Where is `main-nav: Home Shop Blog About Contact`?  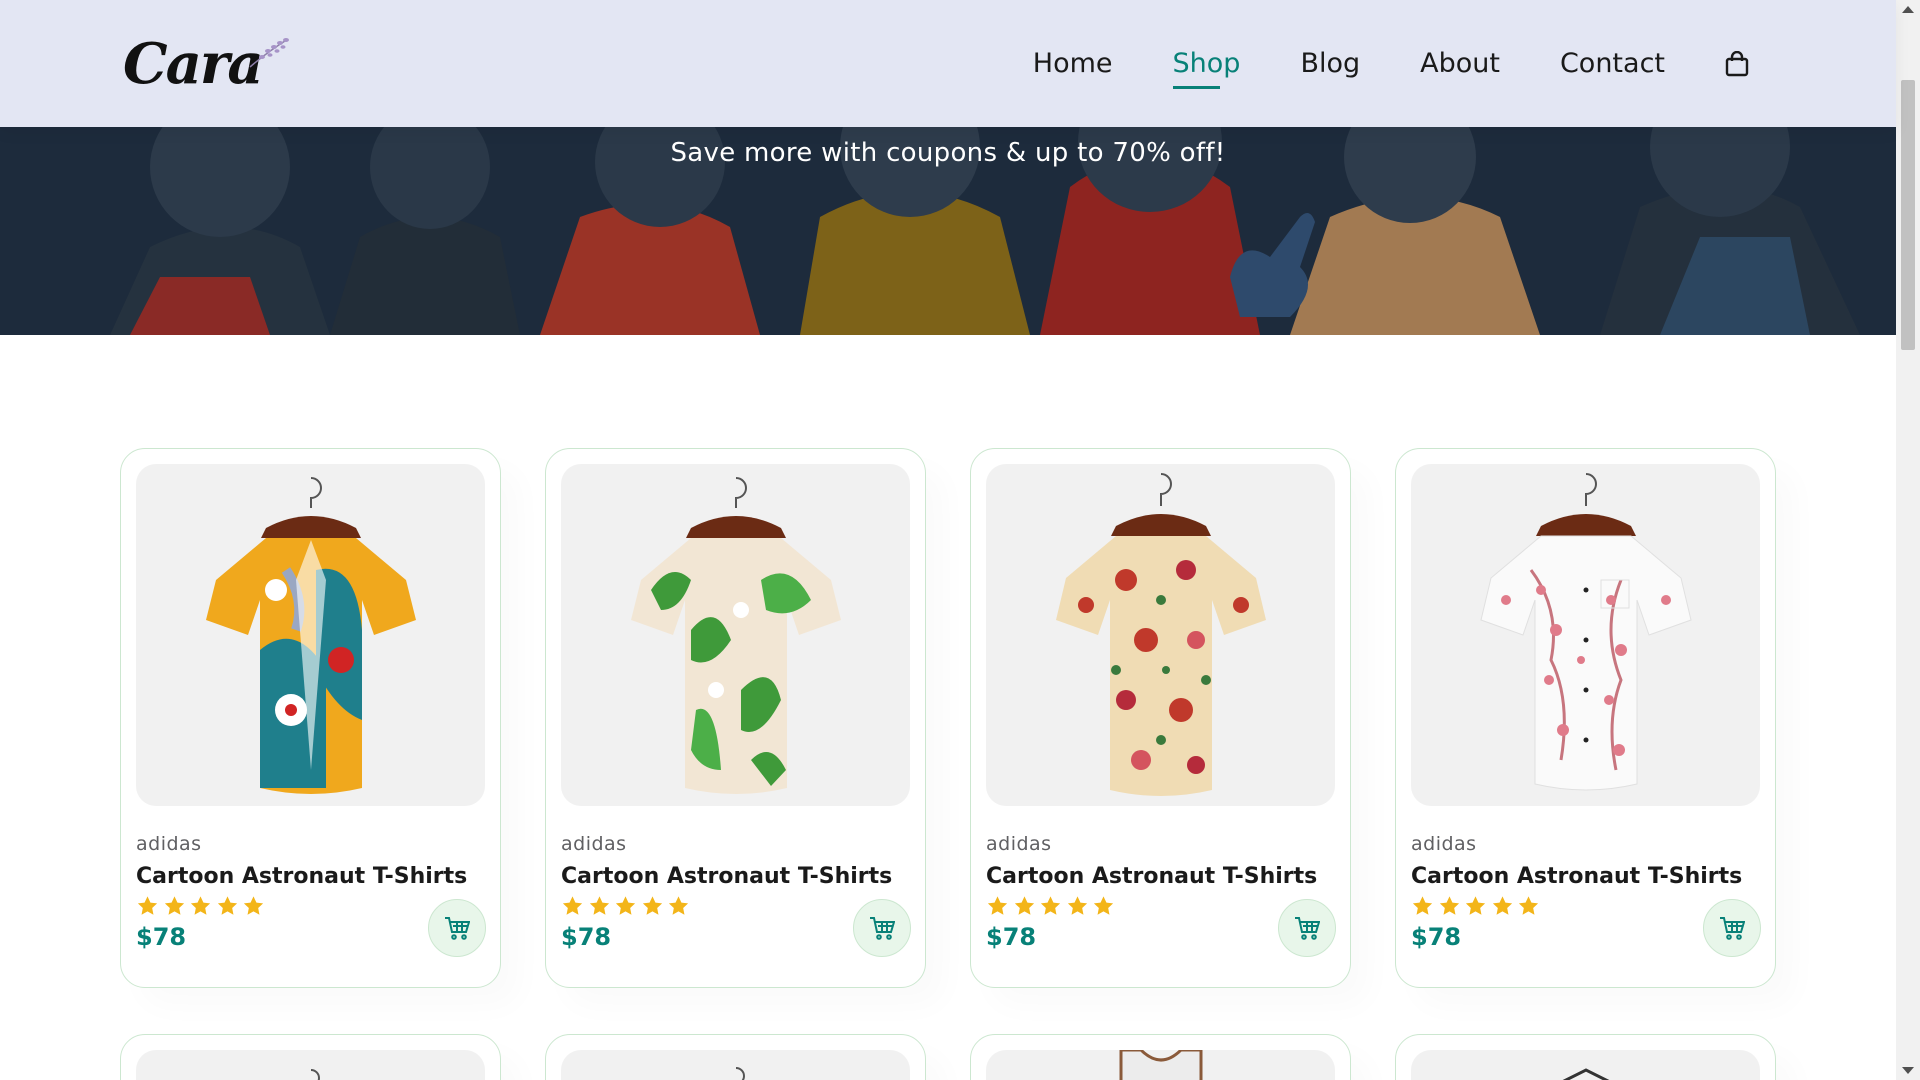
main-nav: Home Shop Blog About Contact is located at coordinates (1361, 68).